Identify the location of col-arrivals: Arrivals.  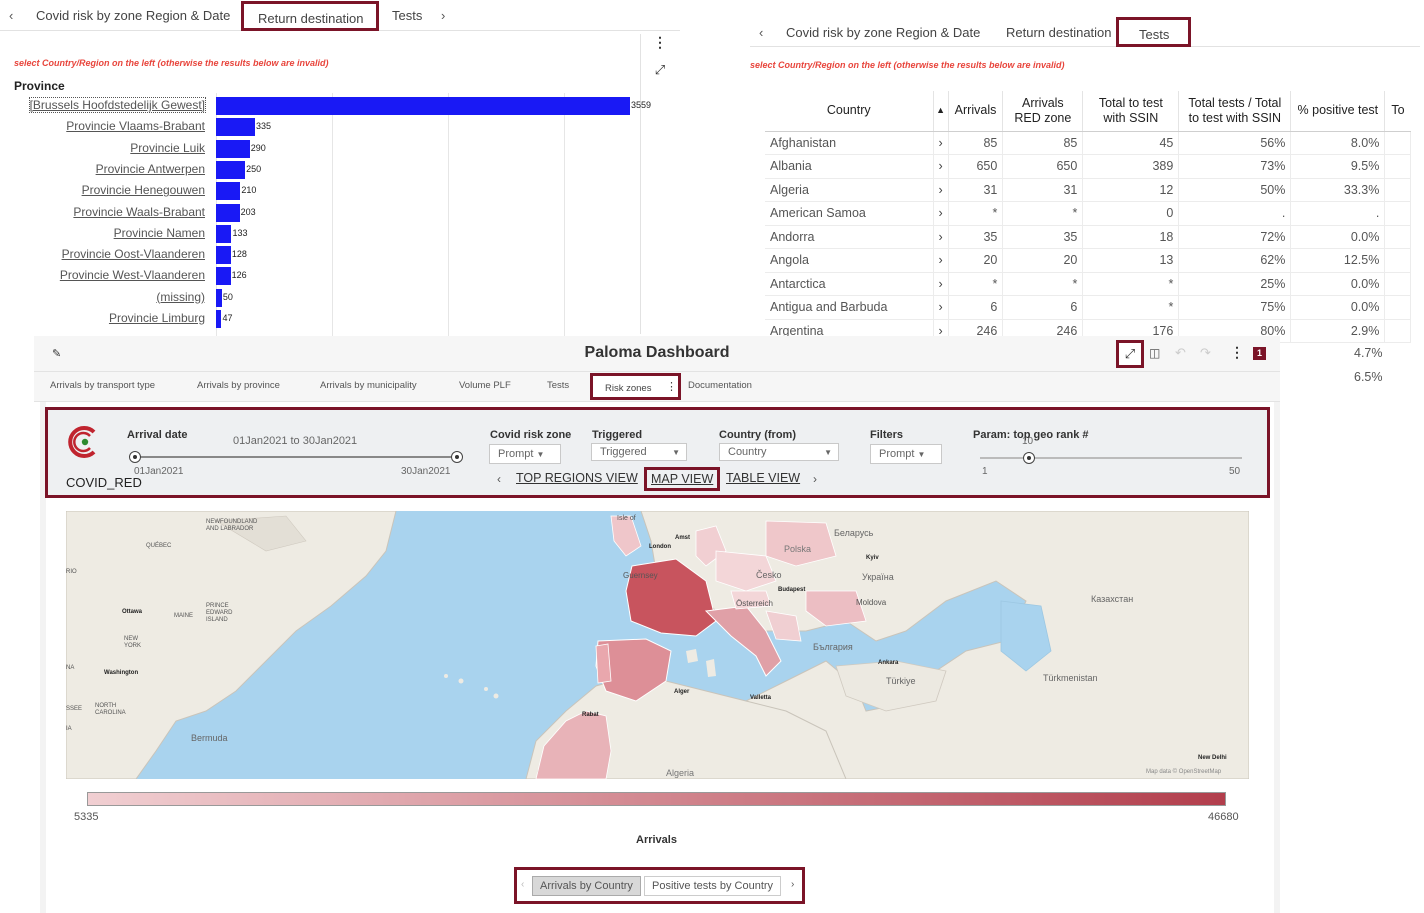
(976, 111).